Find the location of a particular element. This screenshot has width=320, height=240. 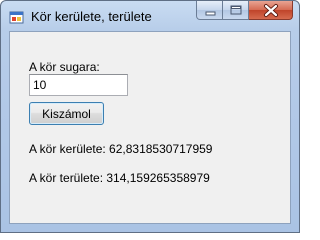

circumference-result: A kör kerülete: 62,8318530717959 is located at coordinates (121, 149).